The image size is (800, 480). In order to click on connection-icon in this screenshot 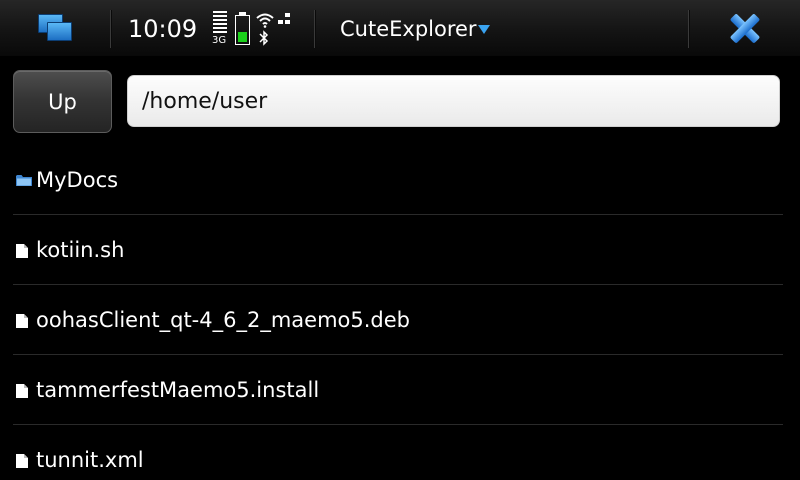, I will do `click(285, 19)`.